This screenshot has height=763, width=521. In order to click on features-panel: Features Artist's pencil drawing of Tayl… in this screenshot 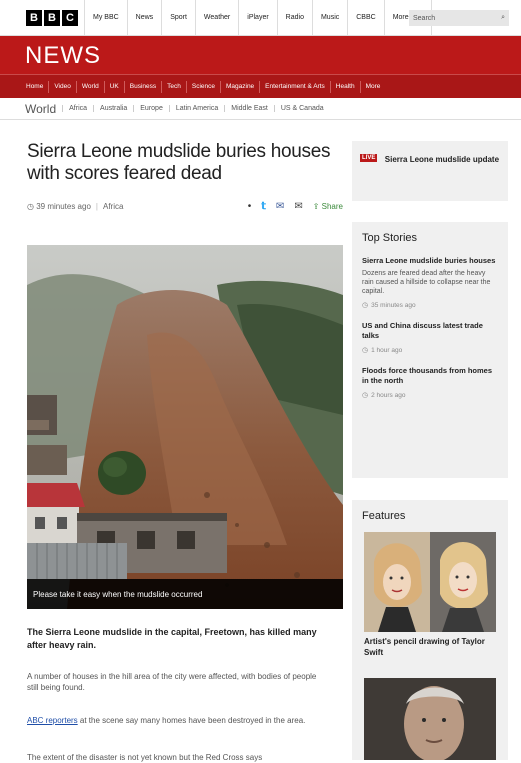, I will do `click(430, 630)`.